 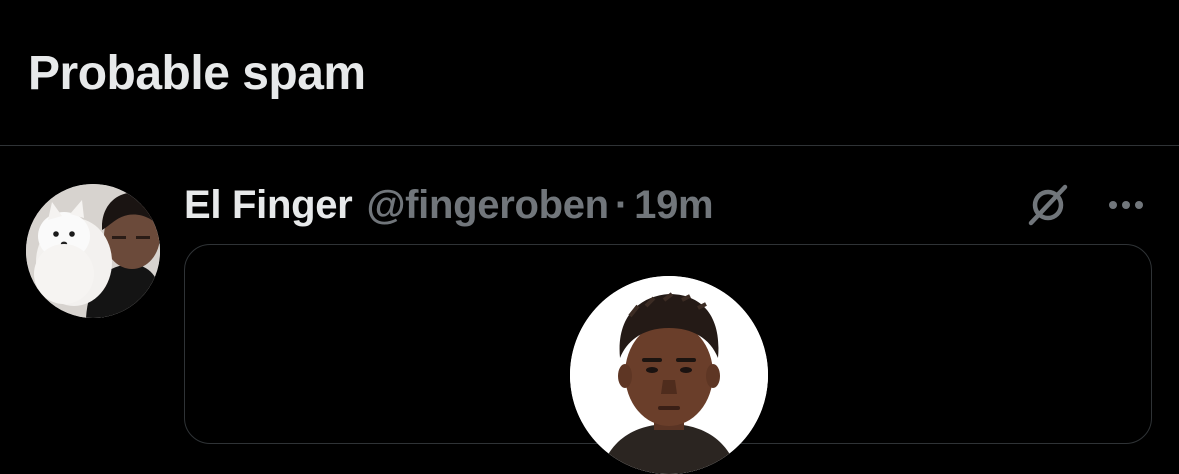 I want to click on author-avatar, so click(x=93, y=251).